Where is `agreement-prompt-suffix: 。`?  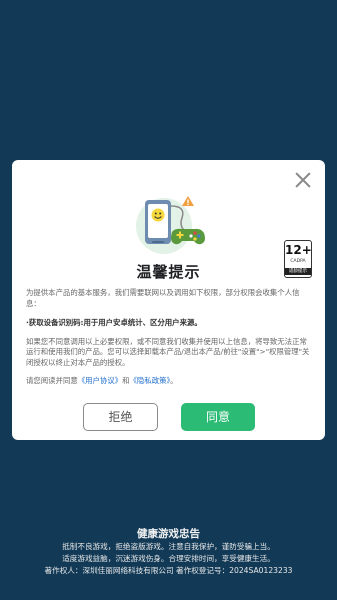
agreement-prompt-suffix: 。 is located at coordinates (174, 380).